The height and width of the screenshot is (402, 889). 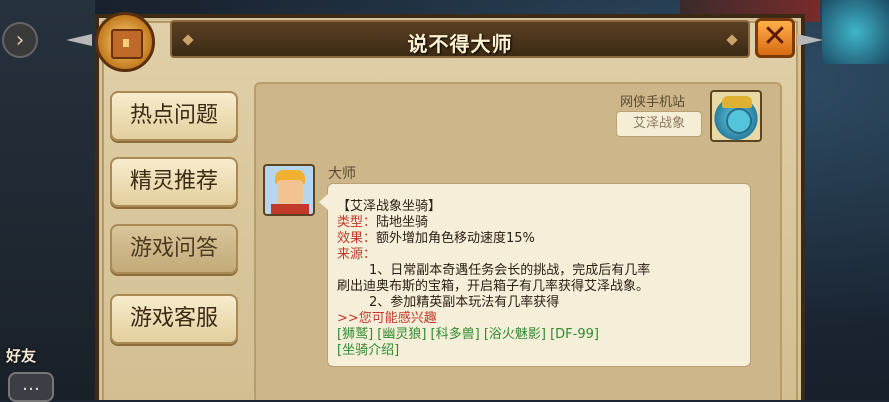 What do you see at coordinates (357, 254) in the screenshot?
I see `source-label: 来源：` at bounding box center [357, 254].